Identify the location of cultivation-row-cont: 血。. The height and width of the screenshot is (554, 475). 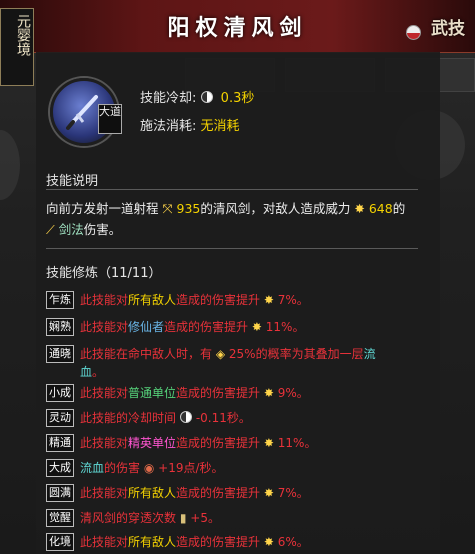
(236, 372).